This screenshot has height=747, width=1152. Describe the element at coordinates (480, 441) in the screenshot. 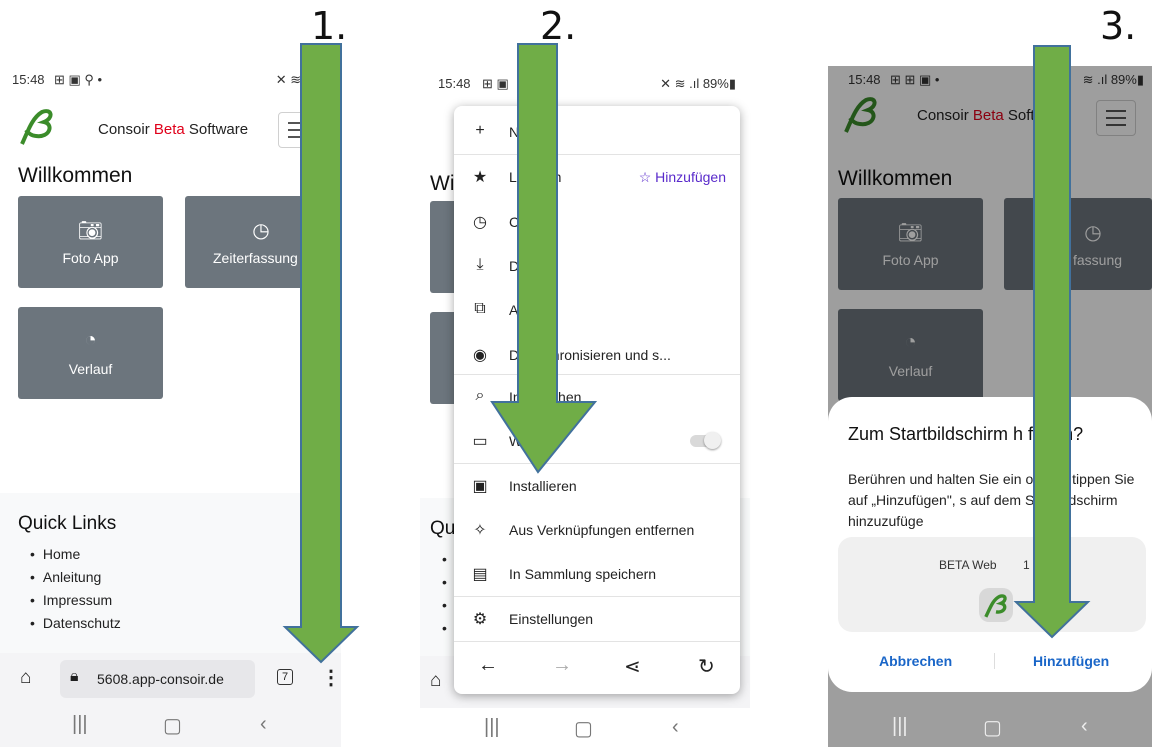

I see `laptop-icon: ▭` at that location.